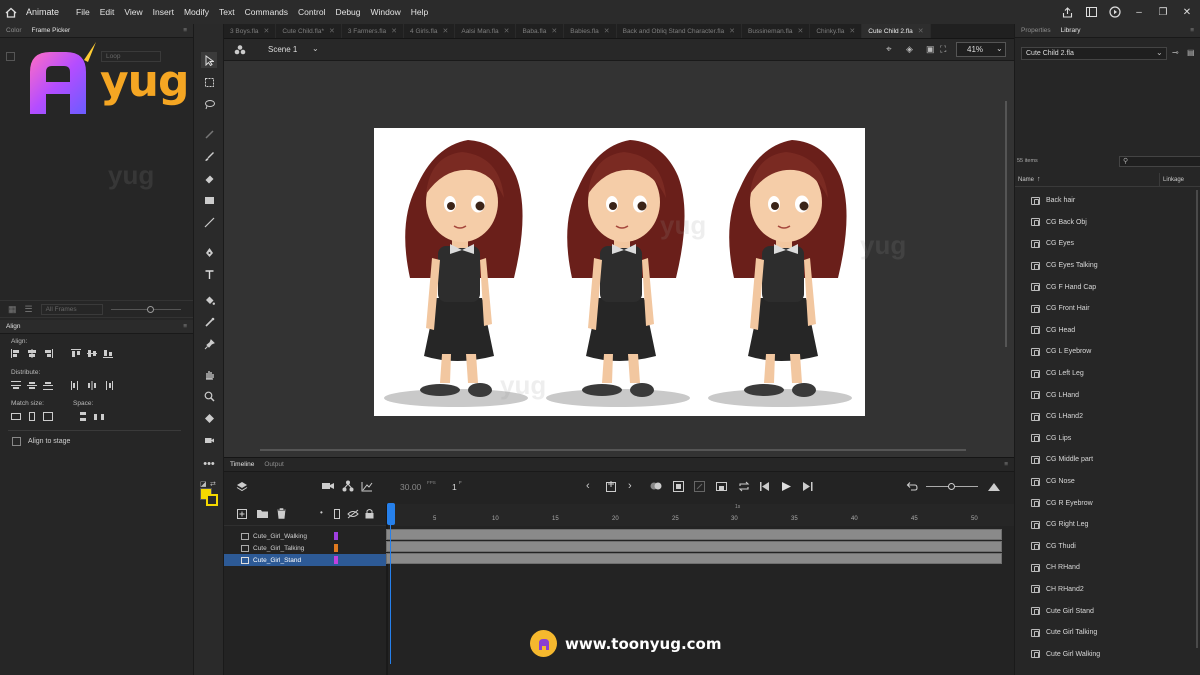 Image resolution: width=1200 pixels, height=675 pixels. I want to click on pen-tool-icon, so click(209, 252).